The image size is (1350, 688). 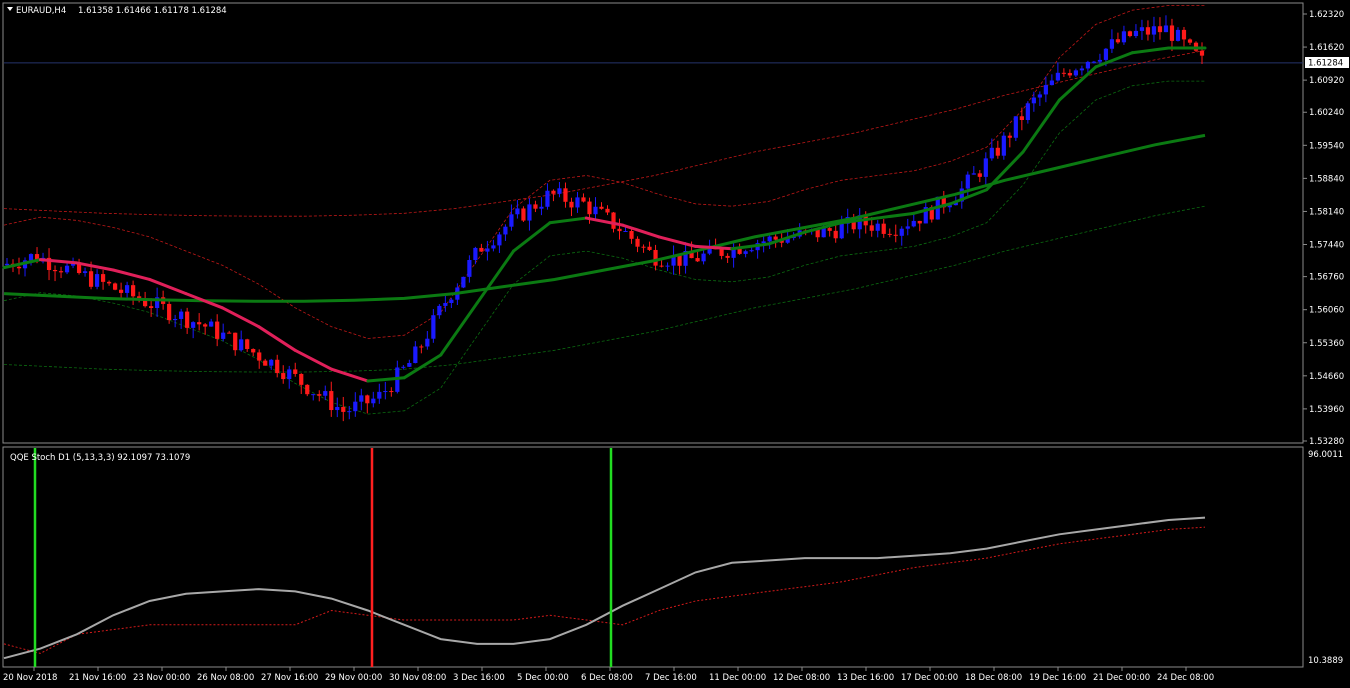 What do you see at coordinates (1326, 212) in the screenshot?
I see `price-tick-label: 1.58140` at bounding box center [1326, 212].